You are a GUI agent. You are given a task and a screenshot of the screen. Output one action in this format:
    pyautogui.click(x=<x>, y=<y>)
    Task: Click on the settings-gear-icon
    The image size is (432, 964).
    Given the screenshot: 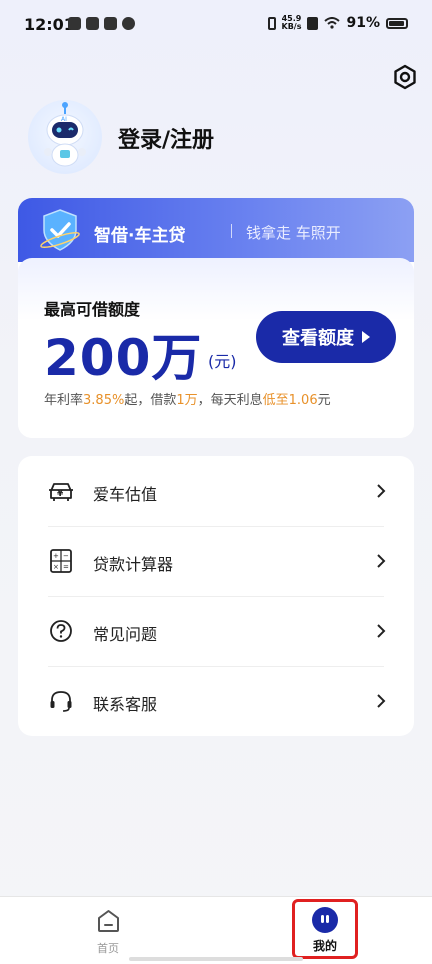 What is the action you would take?
    pyautogui.click(x=405, y=77)
    